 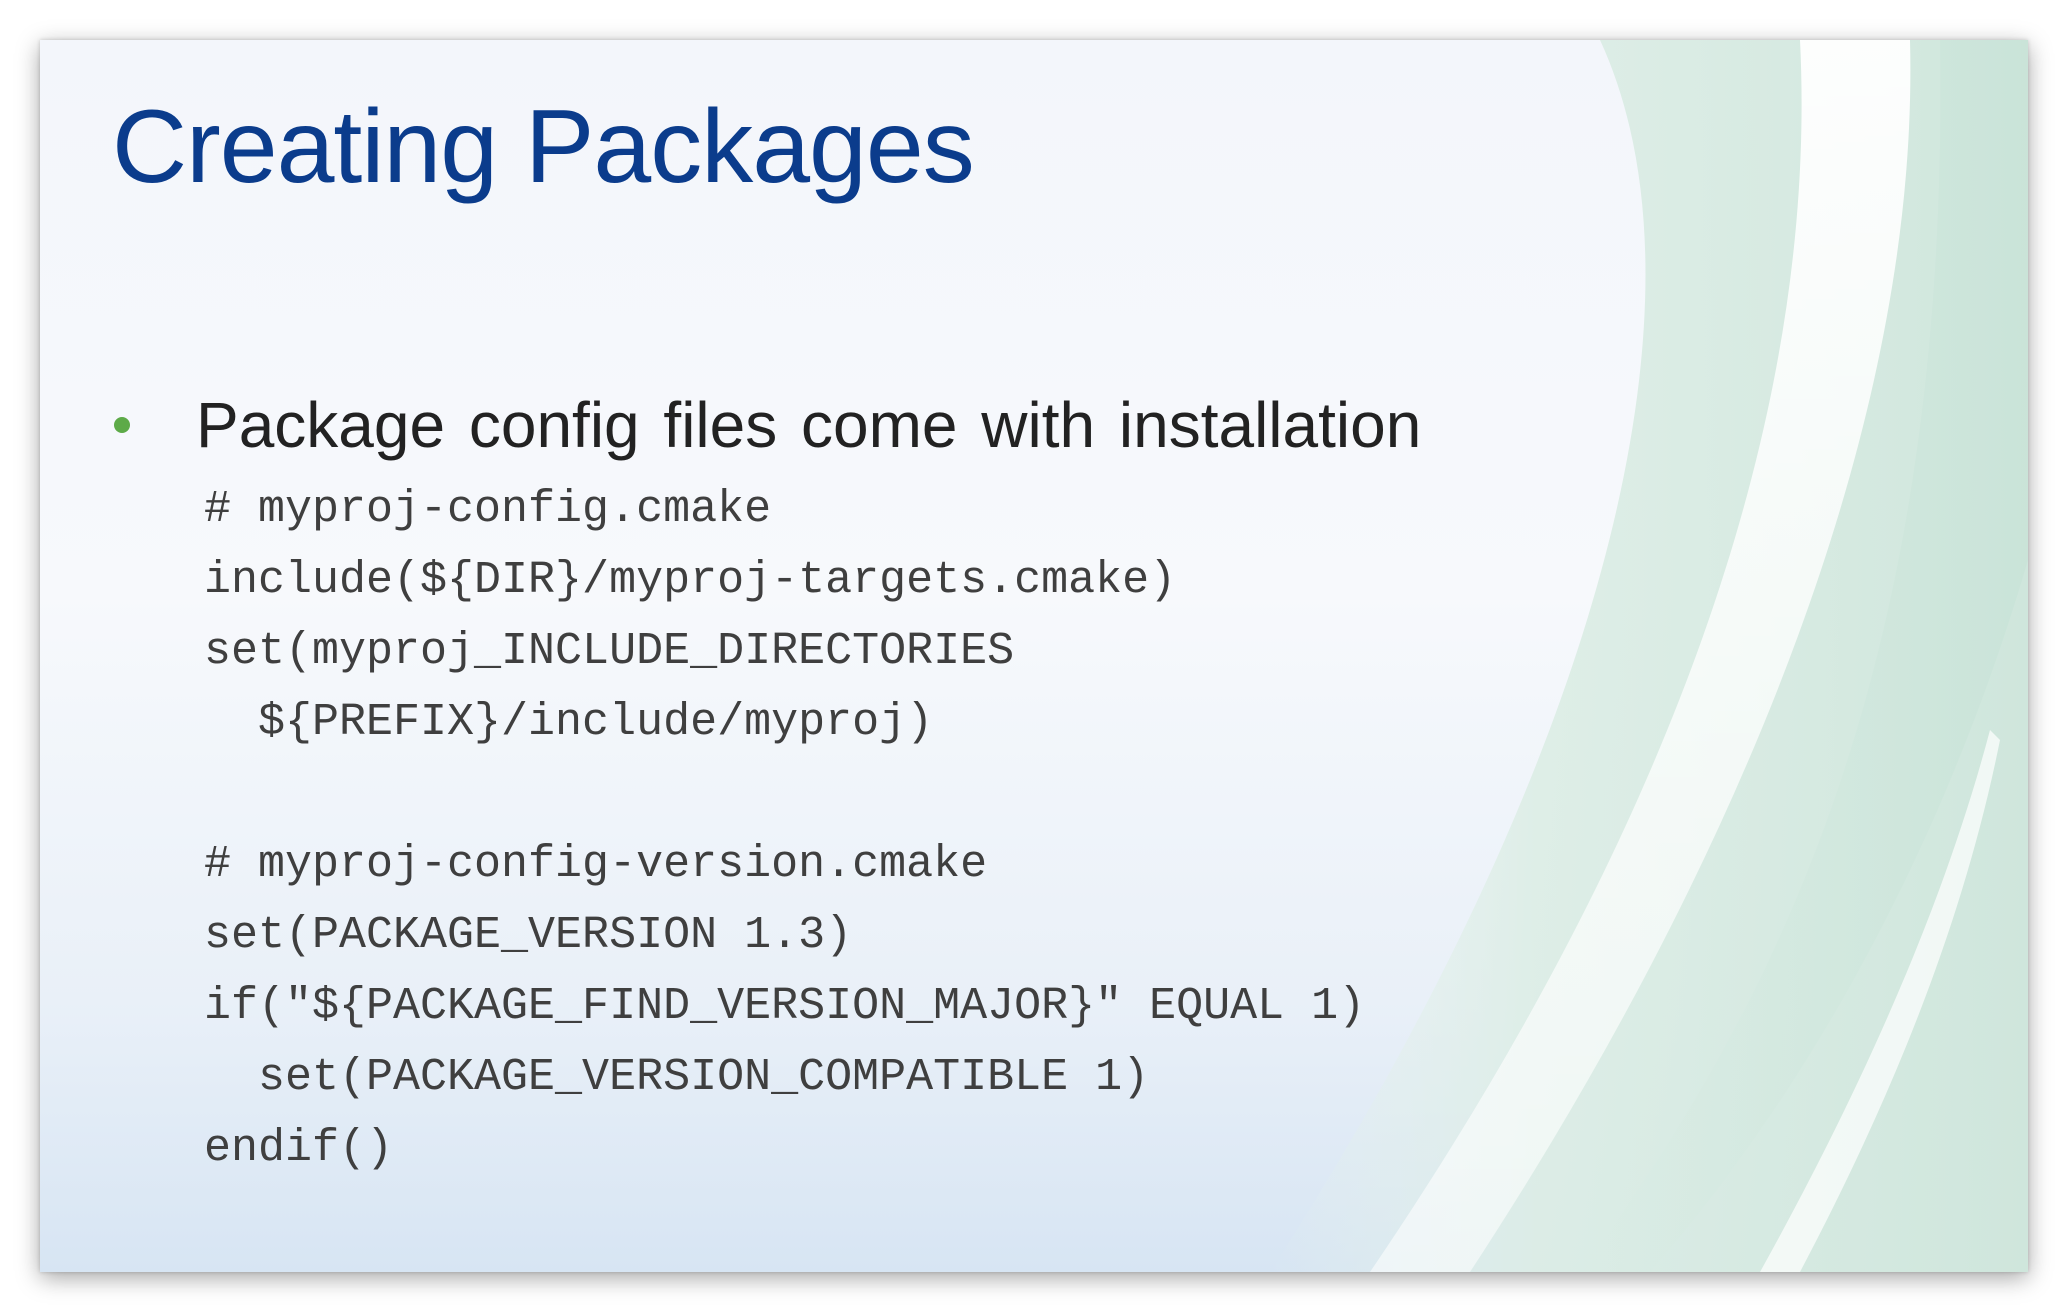 What do you see at coordinates (528, 935) in the screenshot?
I see `code-line: set(PACKAGE_VERSION 1.3)` at bounding box center [528, 935].